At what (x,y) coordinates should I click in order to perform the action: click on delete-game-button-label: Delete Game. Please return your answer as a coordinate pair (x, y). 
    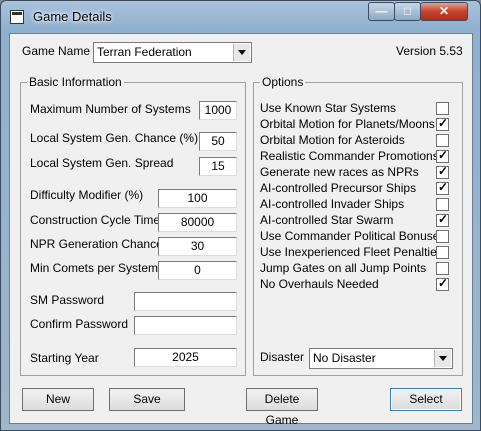
    Looking at the image, I should click on (282, 409).